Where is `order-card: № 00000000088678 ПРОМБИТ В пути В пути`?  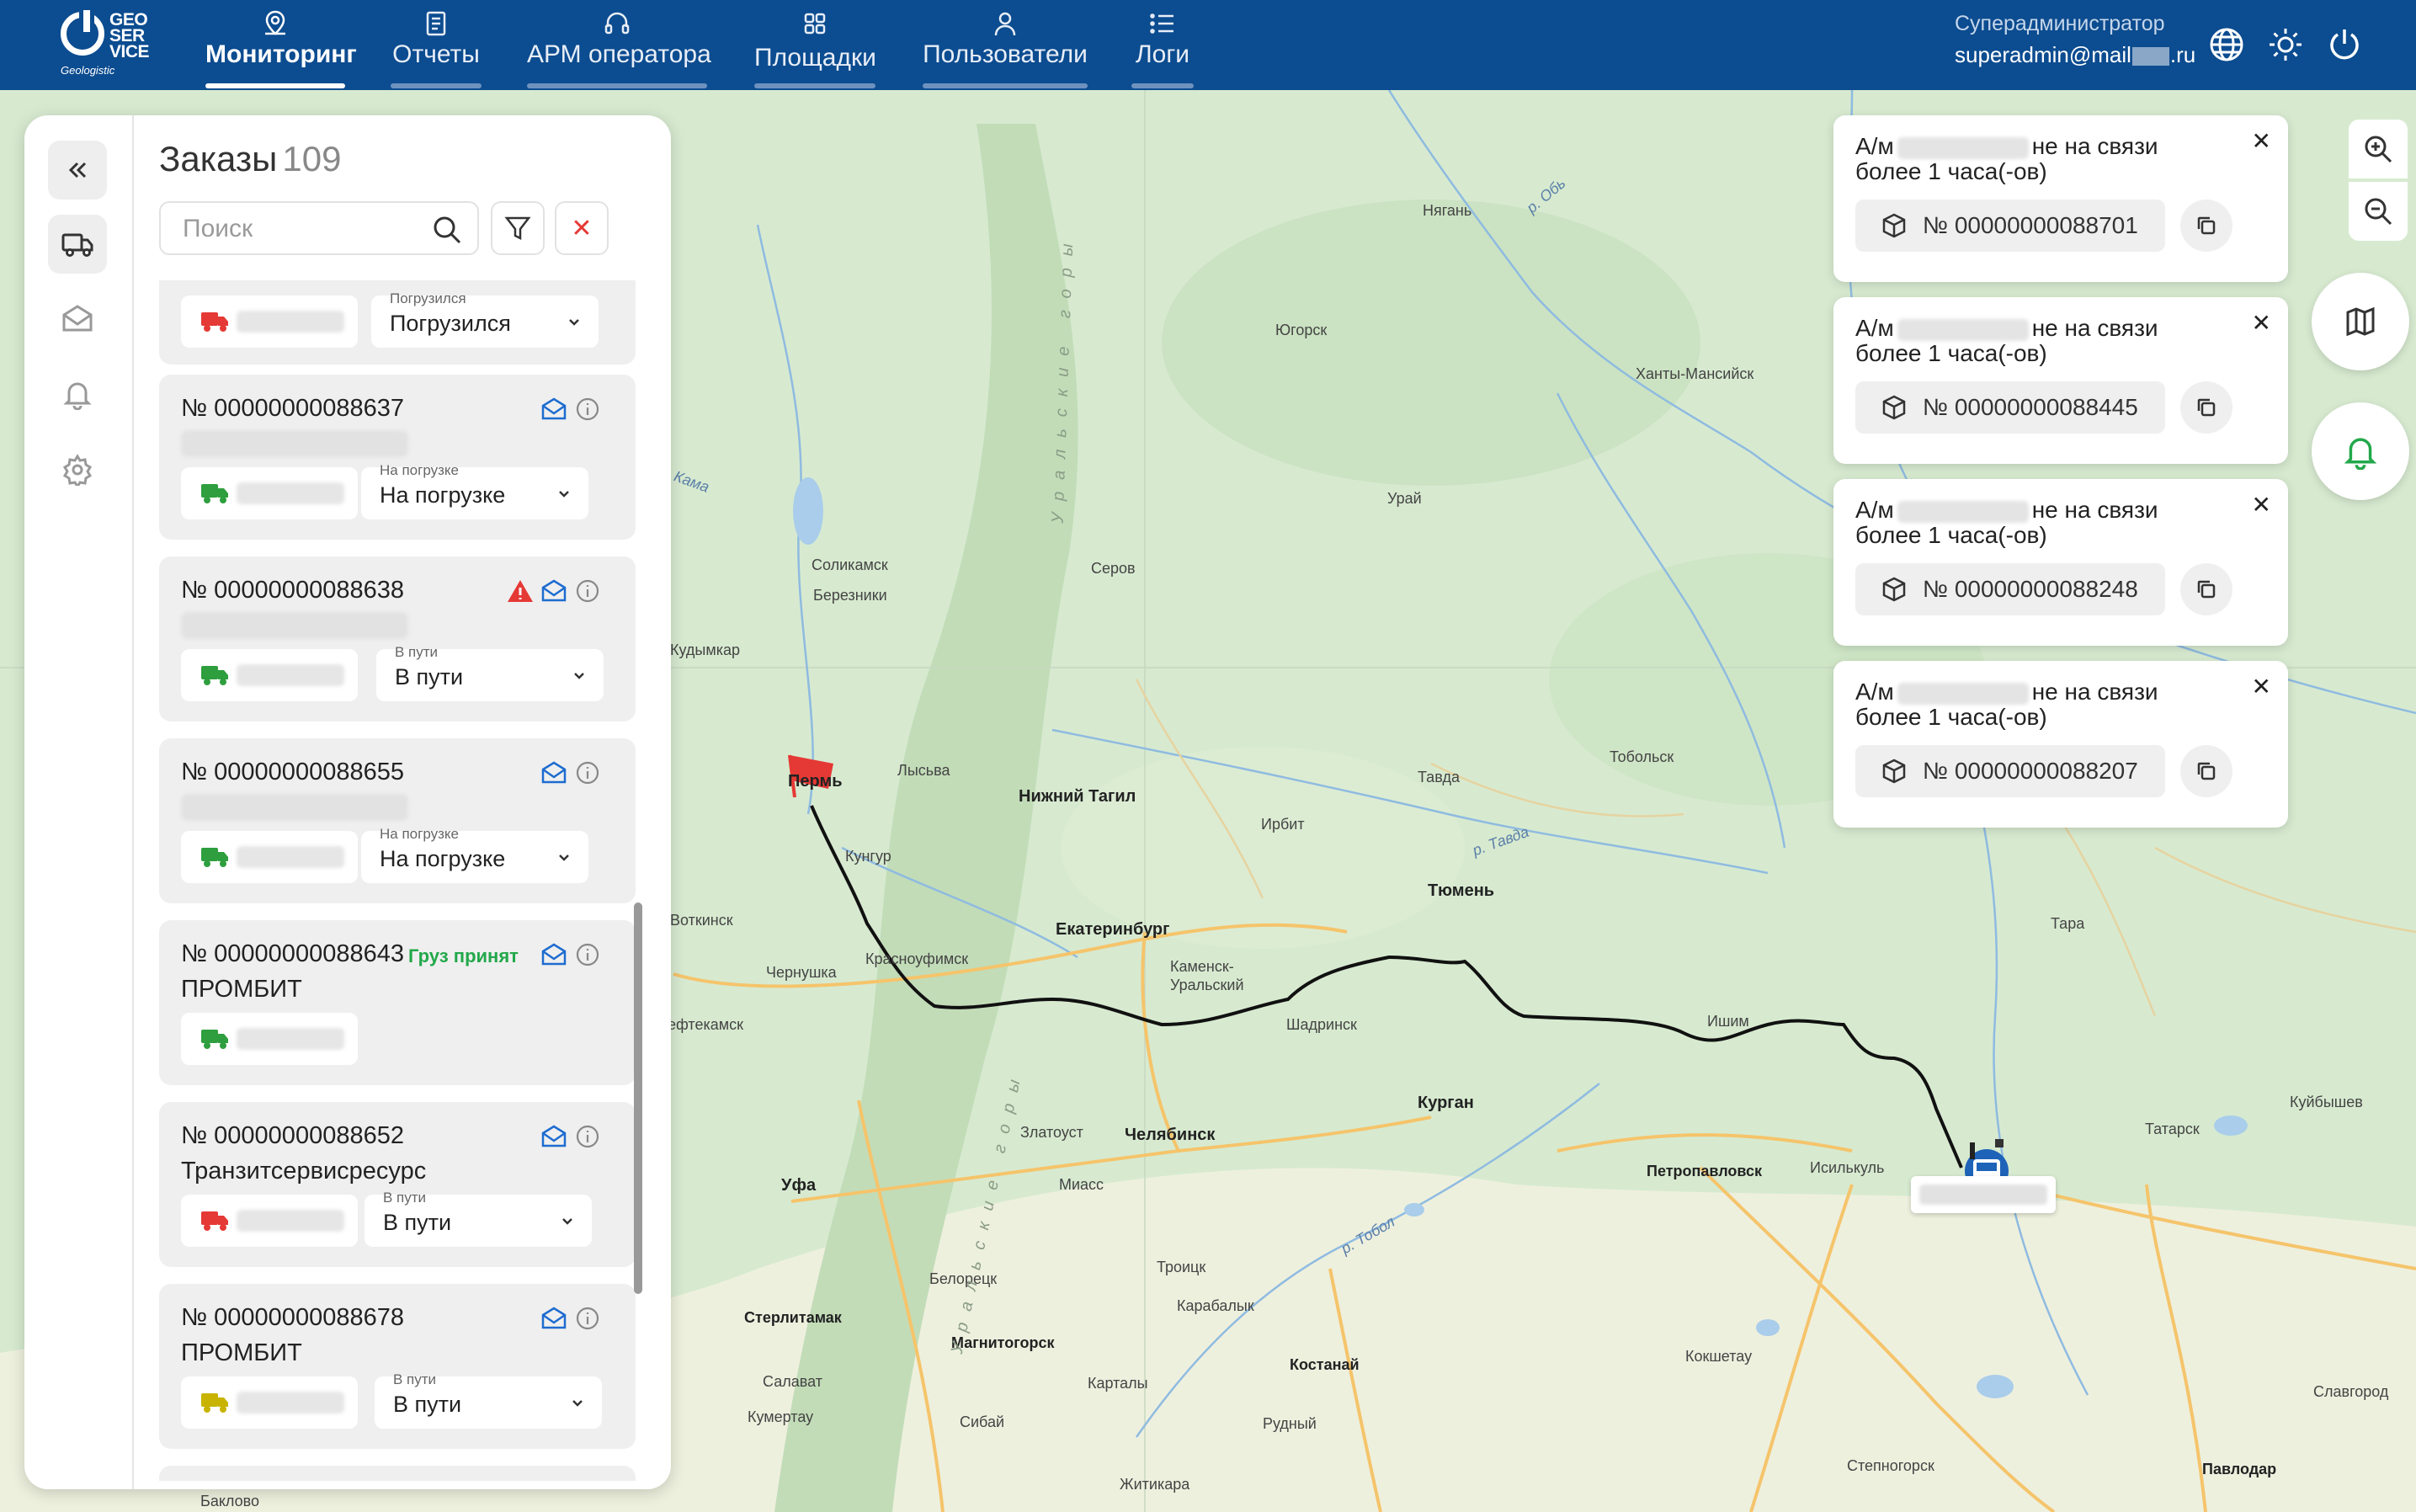
order-card: № 00000000088678 ПРОМБИТ В пути В пути is located at coordinates (398, 1366).